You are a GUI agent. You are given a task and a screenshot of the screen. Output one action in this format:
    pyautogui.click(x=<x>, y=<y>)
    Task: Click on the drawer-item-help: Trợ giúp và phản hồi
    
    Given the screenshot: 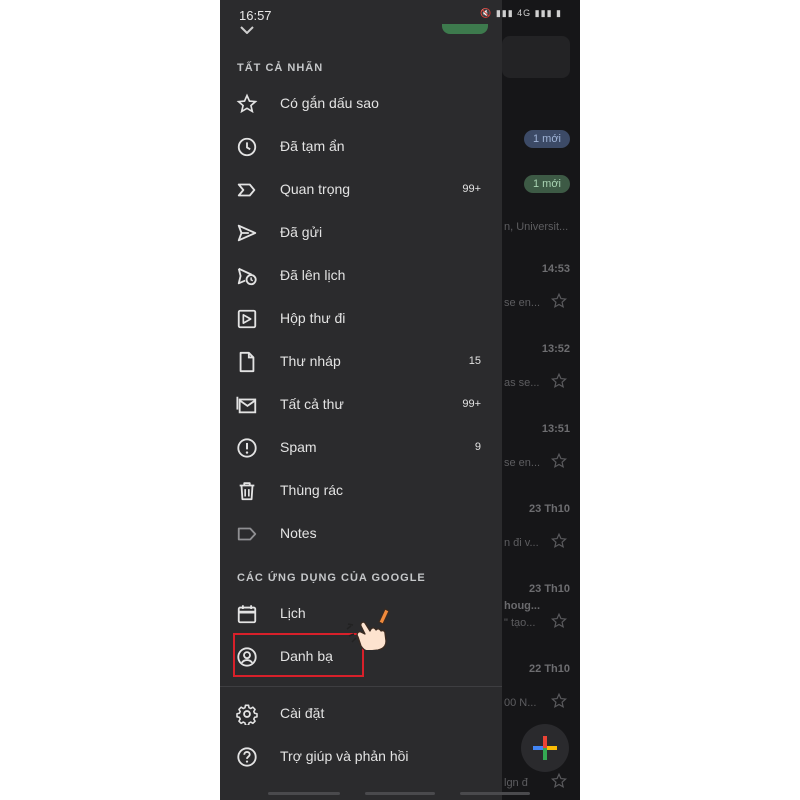 What is the action you would take?
    pyautogui.click(x=361, y=757)
    